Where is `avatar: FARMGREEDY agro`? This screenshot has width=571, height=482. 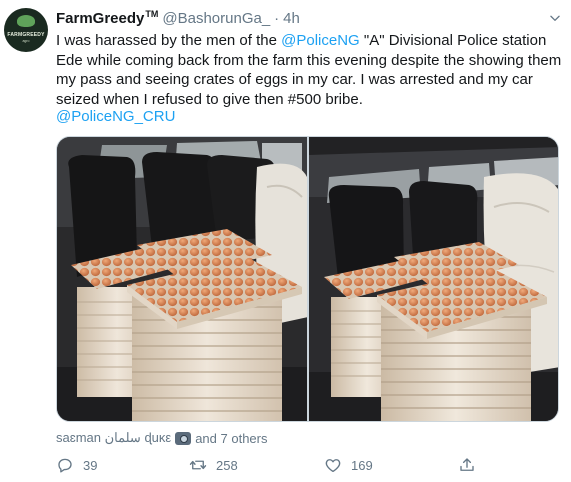 avatar: FARMGREEDY agro is located at coordinates (26, 30).